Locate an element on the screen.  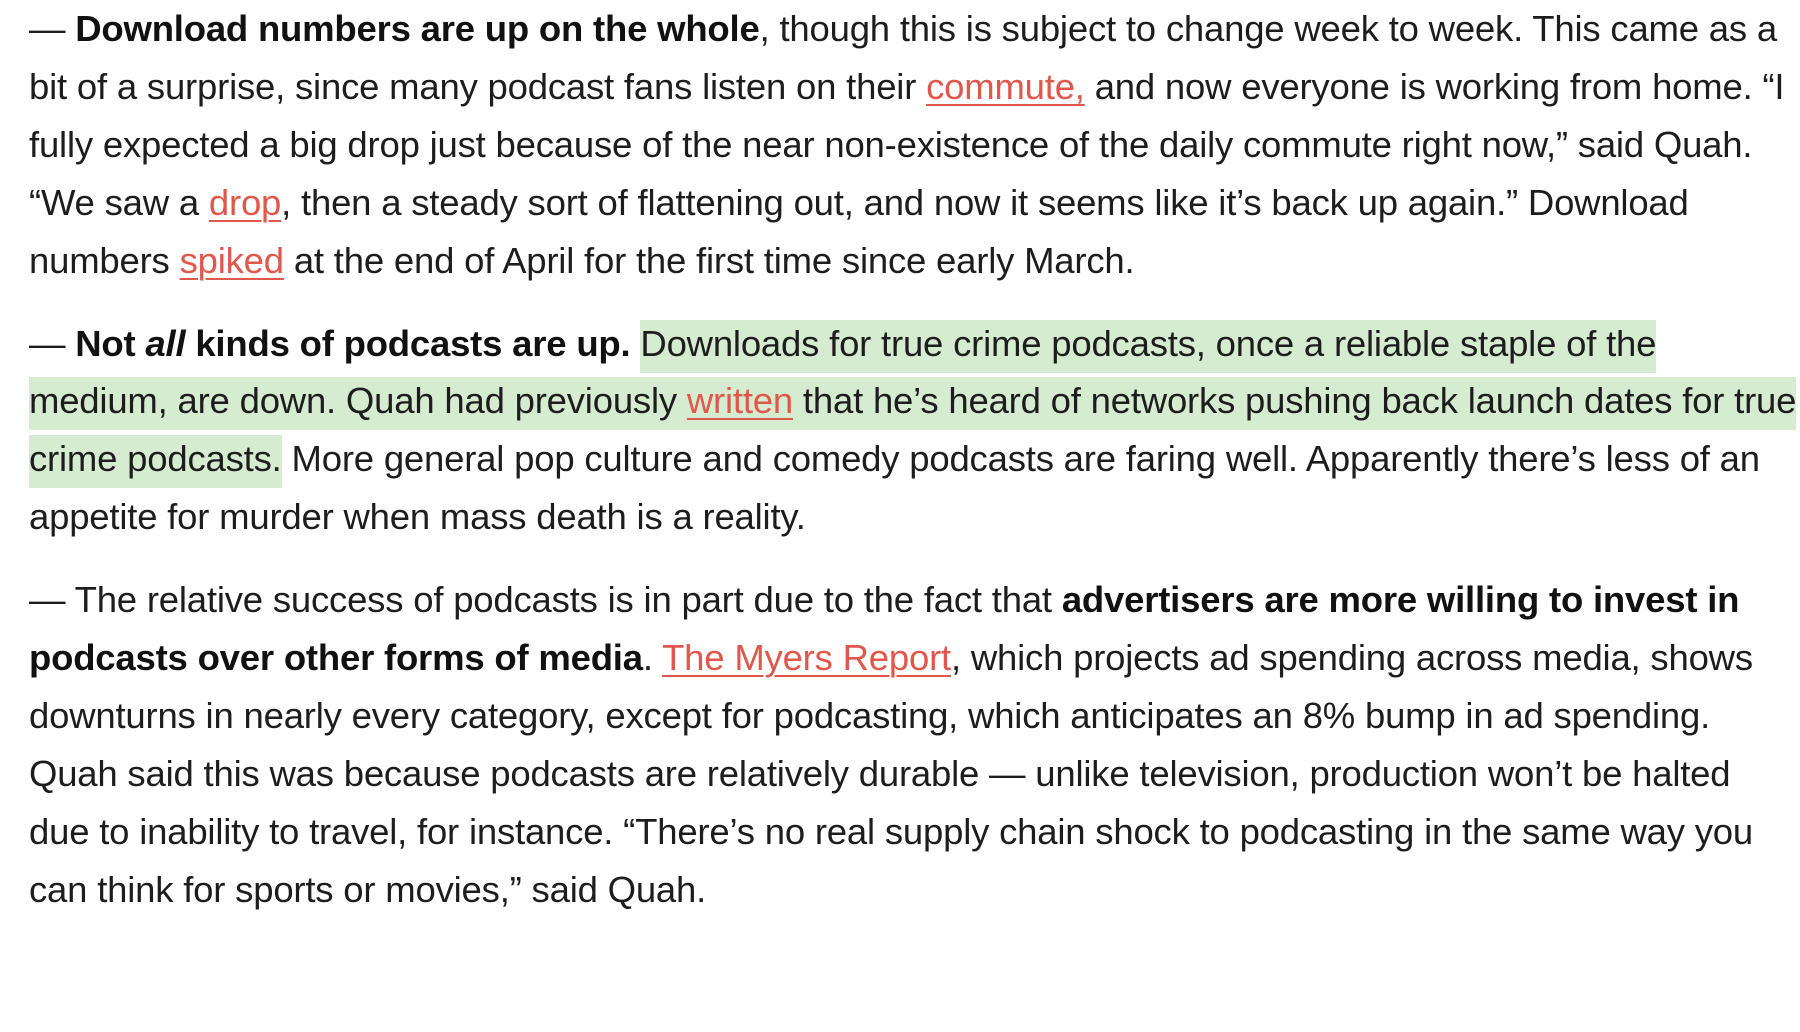
link-written: written is located at coordinates (739, 401).